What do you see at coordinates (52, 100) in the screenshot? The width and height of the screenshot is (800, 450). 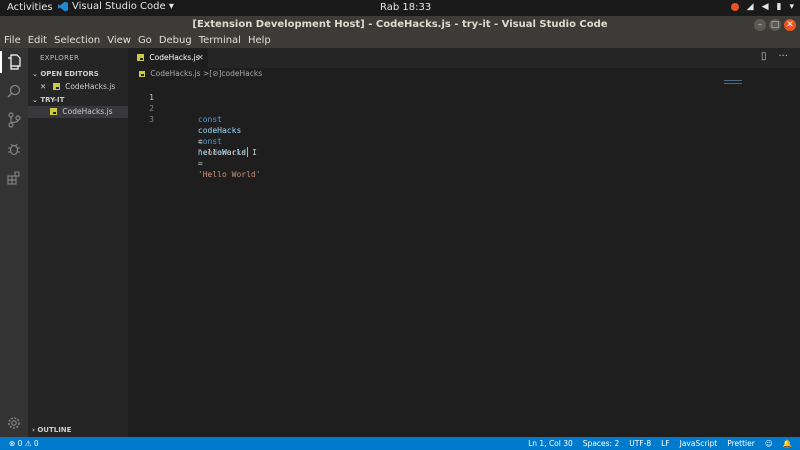 I see `folder-label: TRY-IT` at bounding box center [52, 100].